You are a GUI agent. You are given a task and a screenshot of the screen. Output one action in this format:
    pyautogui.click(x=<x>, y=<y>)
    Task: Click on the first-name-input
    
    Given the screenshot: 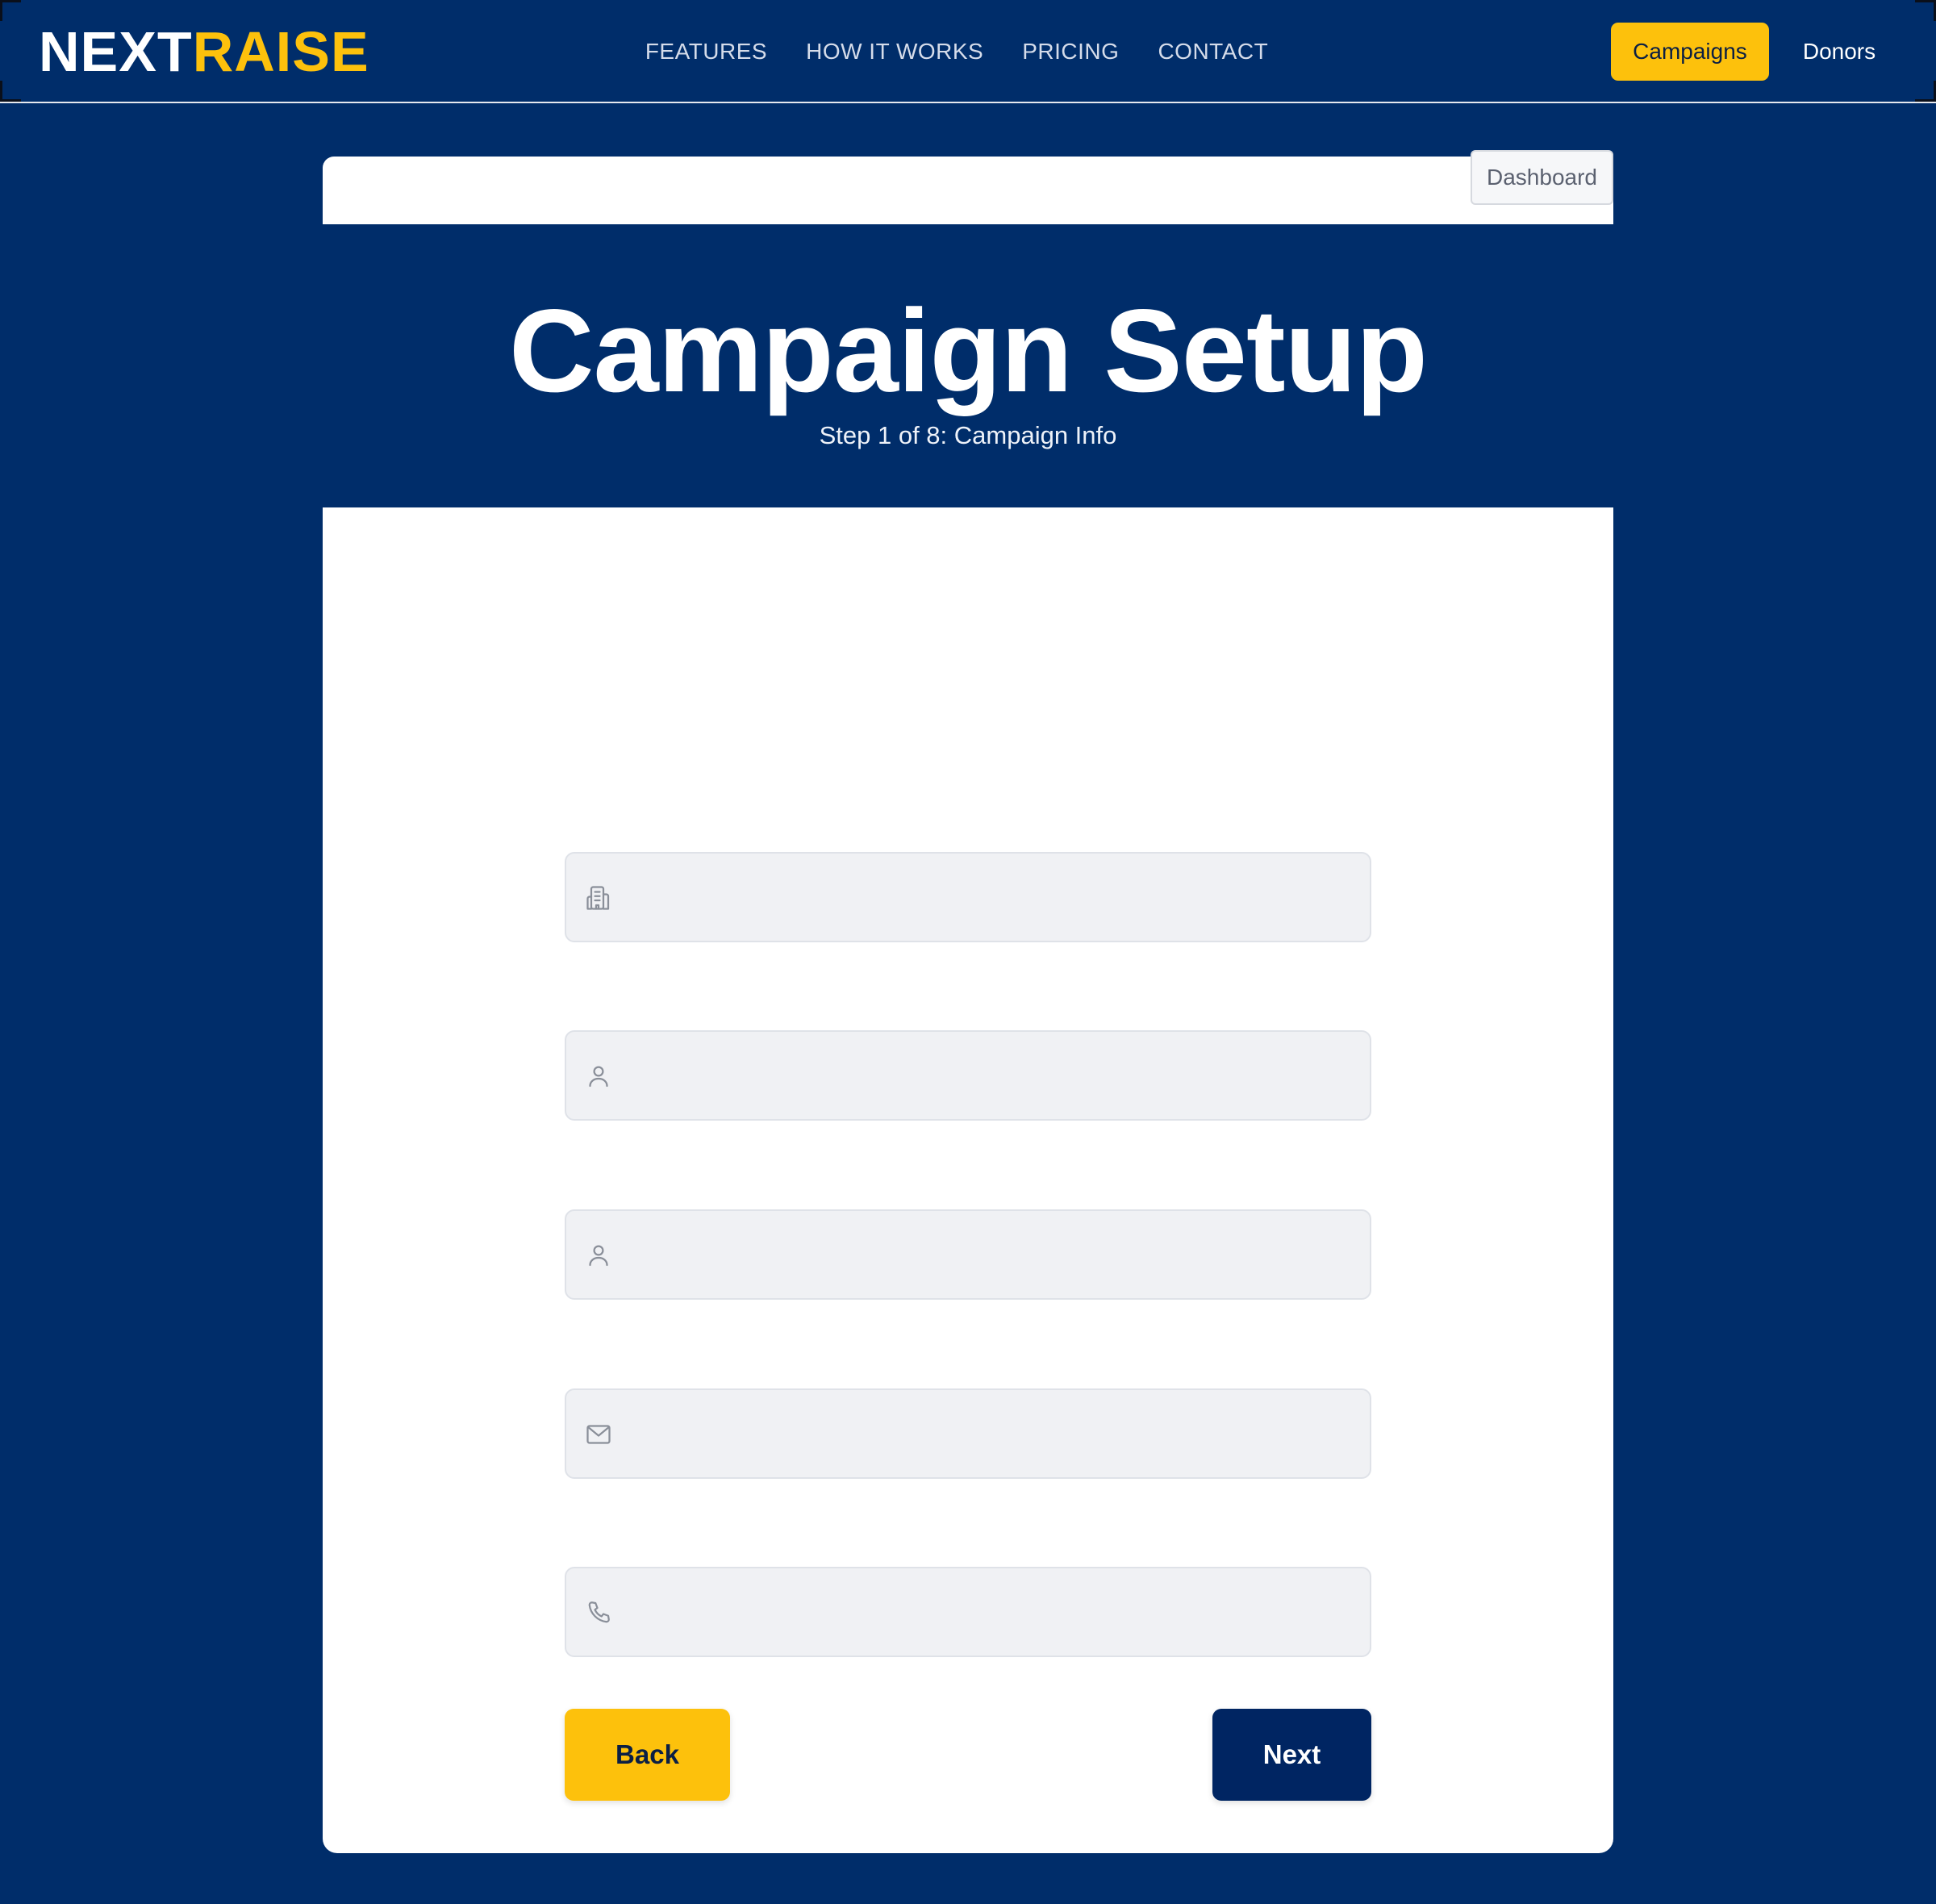 What is the action you would take?
    pyautogui.click(x=994, y=1075)
    